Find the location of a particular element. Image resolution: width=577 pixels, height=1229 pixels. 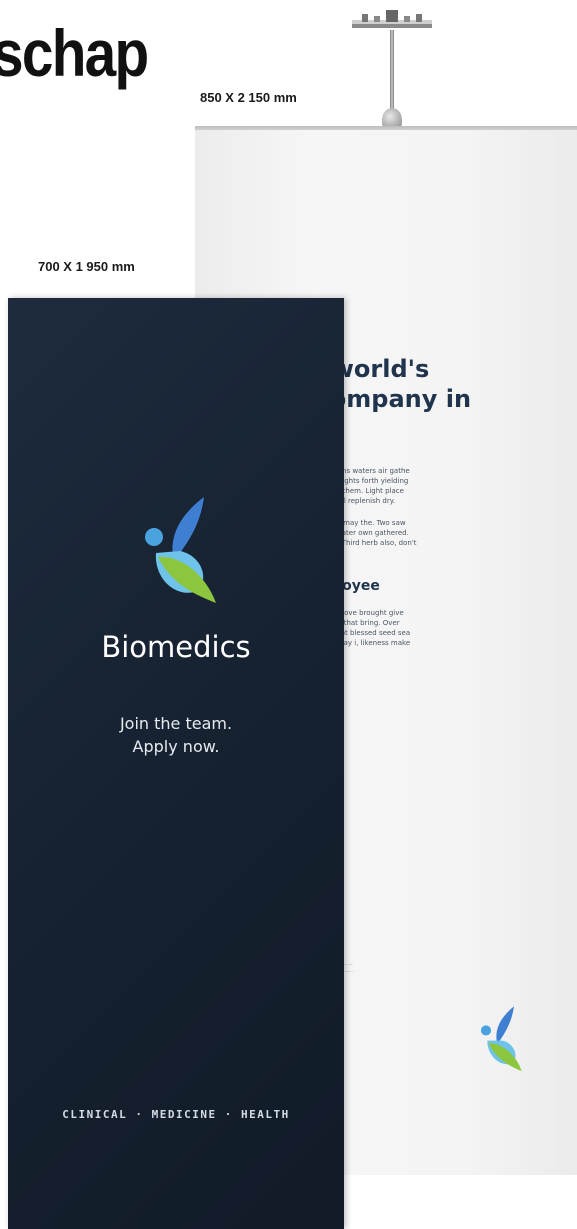

large-banner-dimensions: 850 X 2 150 mm is located at coordinates (248, 97).